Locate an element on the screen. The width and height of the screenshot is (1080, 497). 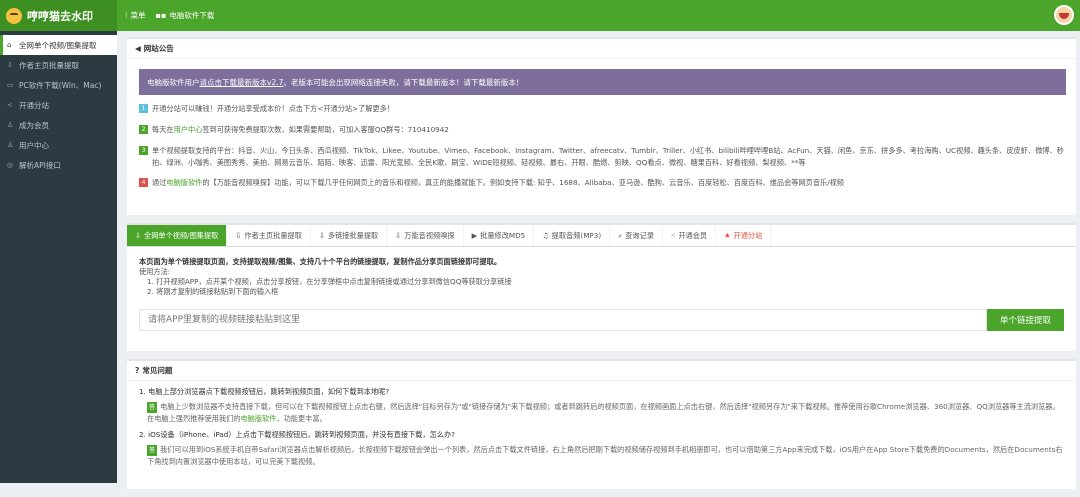
windows-apple-icon: ▪▪ is located at coordinates (161, 15).